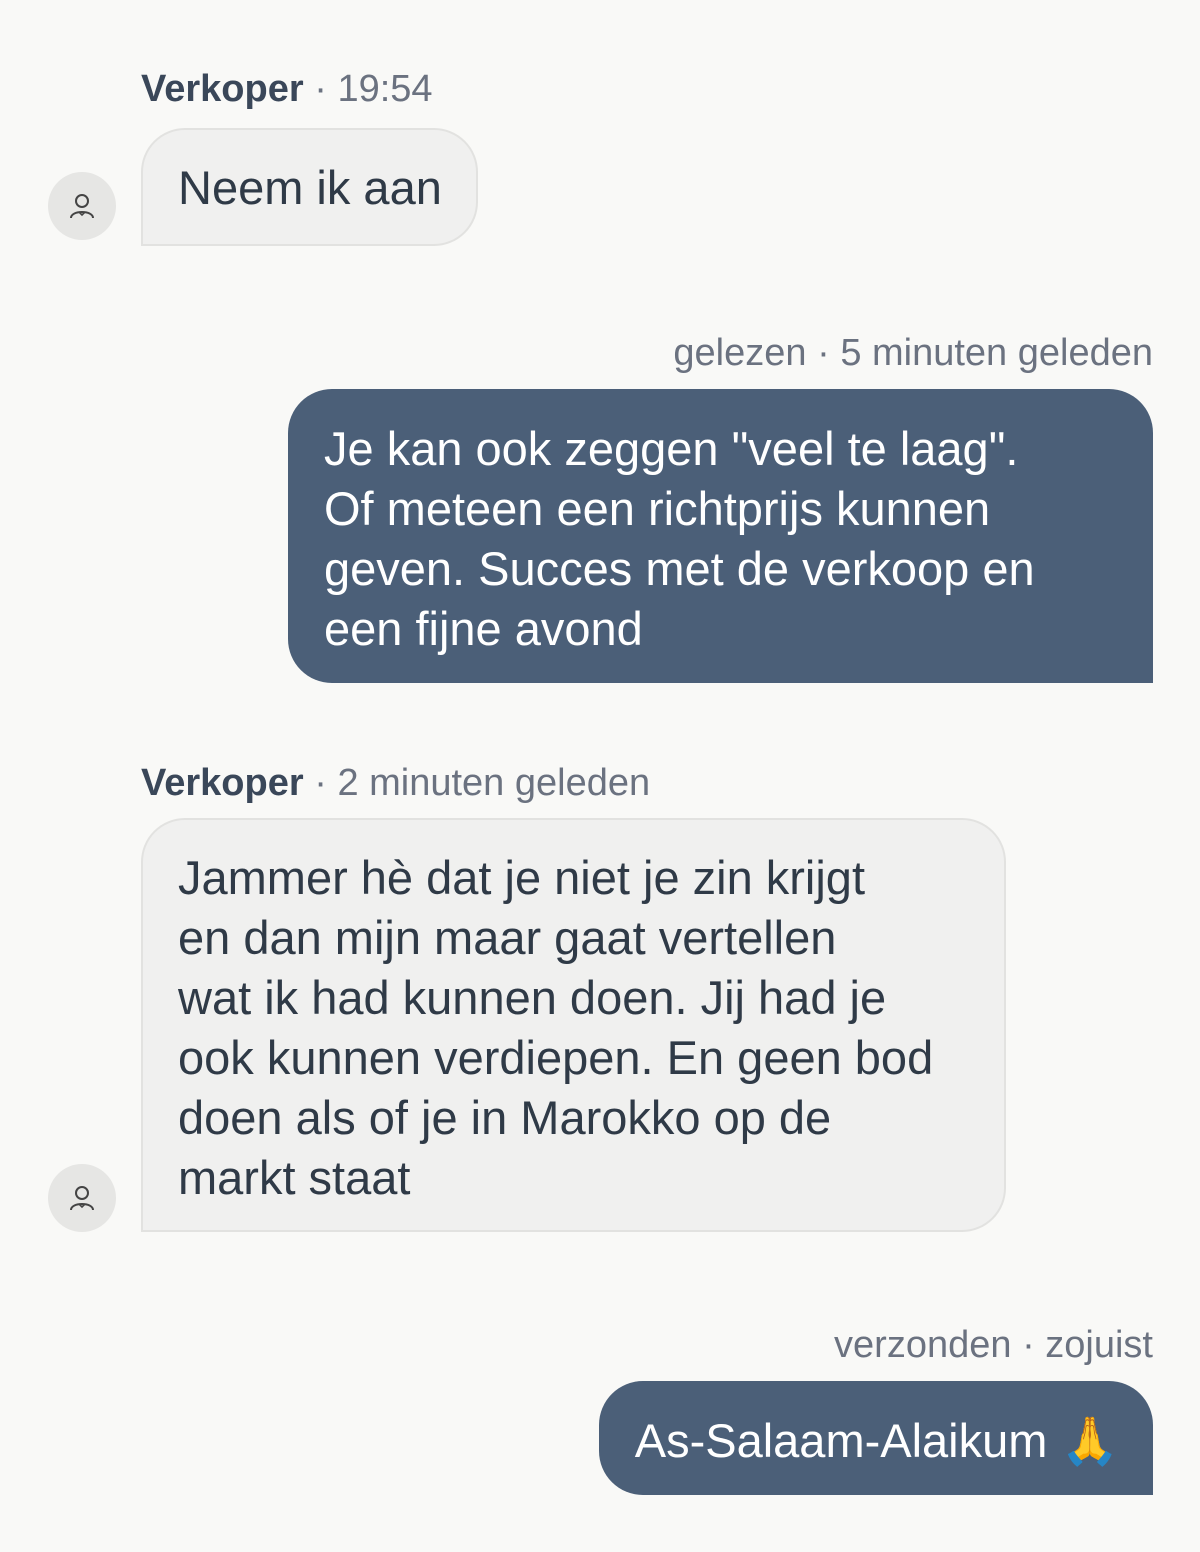  I want to click on message-line: wat ik had kunnen doen. Jij had je, so click(532, 997).